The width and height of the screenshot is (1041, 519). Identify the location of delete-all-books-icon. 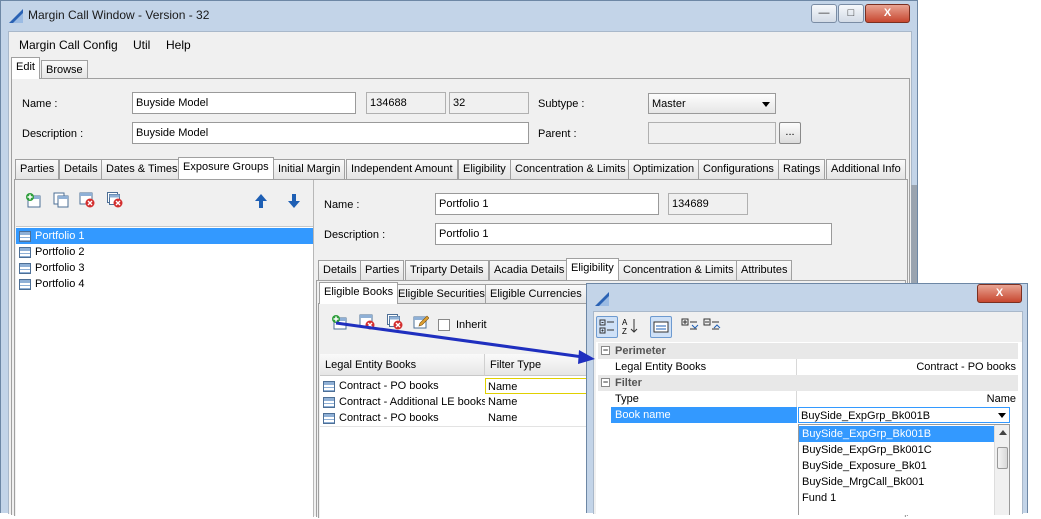
(395, 322).